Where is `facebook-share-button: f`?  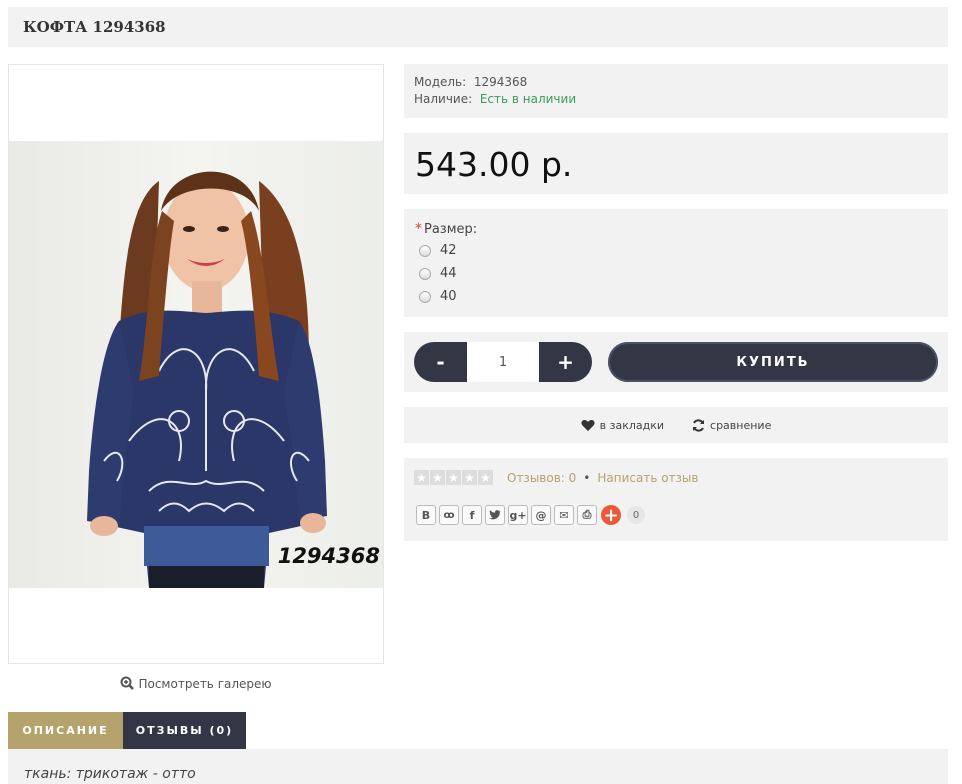
facebook-share-button: f is located at coordinates (472, 515).